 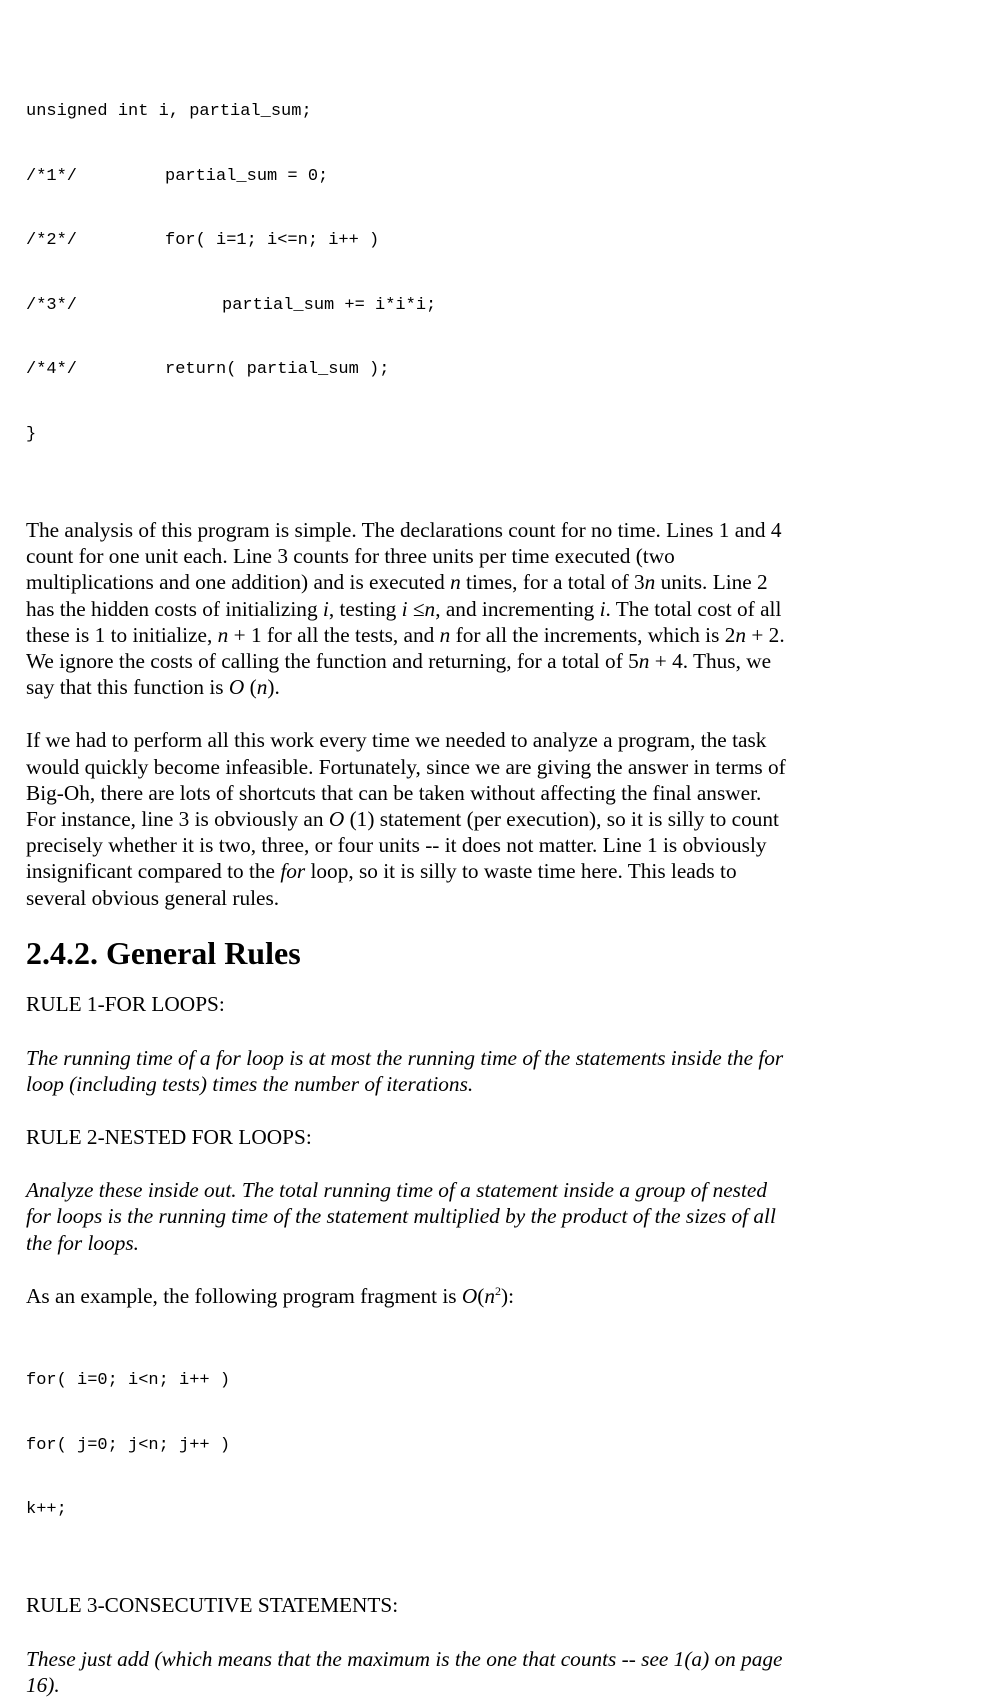 I want to click on text-line: 16)., so click(x=43, y=1684).